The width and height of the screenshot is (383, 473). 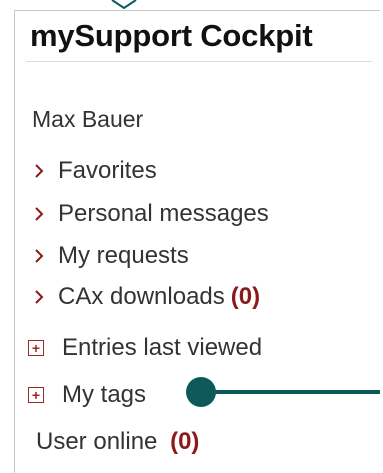 What do you see at coordinates (171, 35) in the screenshot?
I see `panel-title: mySupport Cockpit` at bounding box center [171, 35].